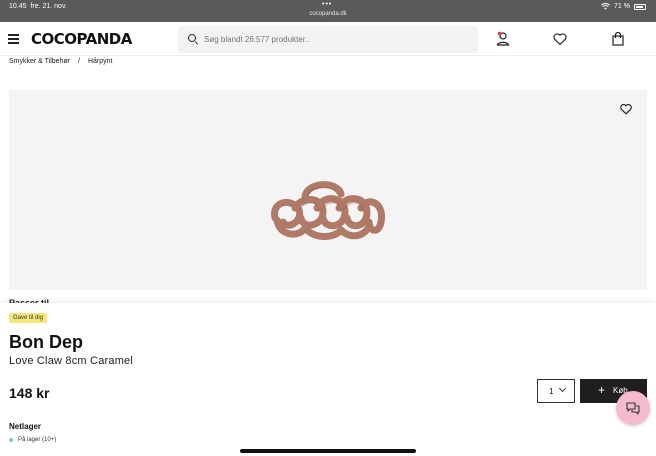 The image size is (656, 456). Describe the element at coordinates (38, 6) in the screenshot. I see `status-time: 10.45 fre. 21. nov.` at that location.